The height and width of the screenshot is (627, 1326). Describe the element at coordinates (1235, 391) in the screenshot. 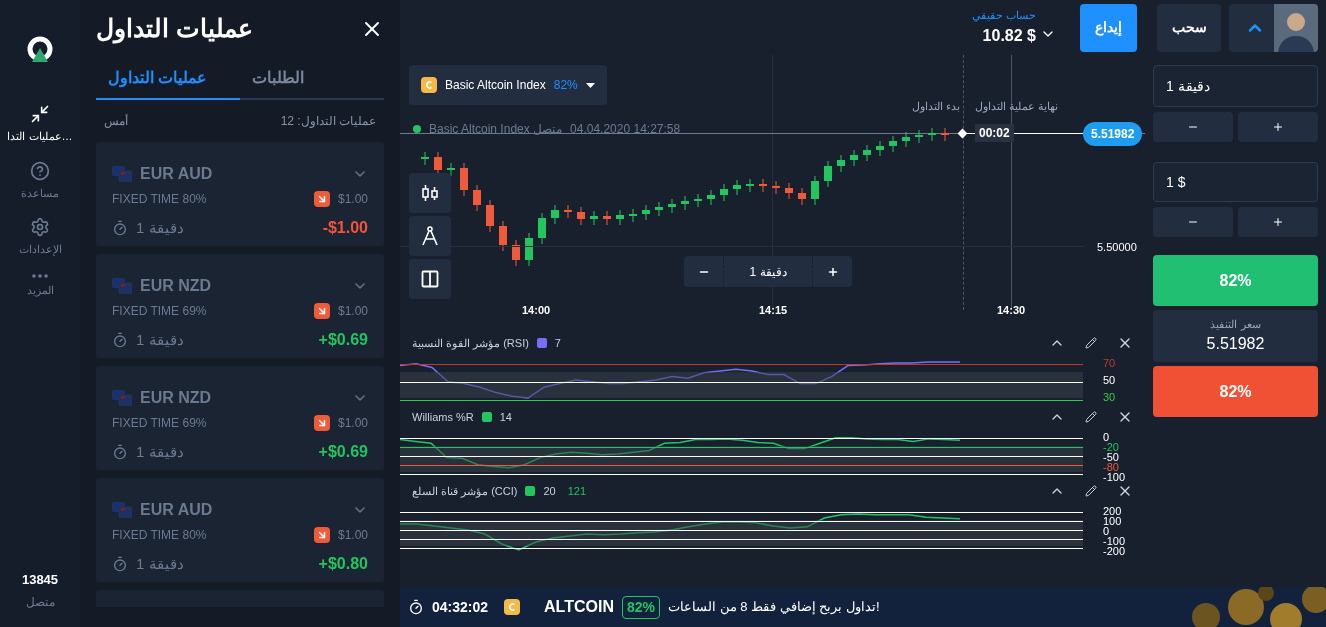

I see `lower-button: 82%` at that location.